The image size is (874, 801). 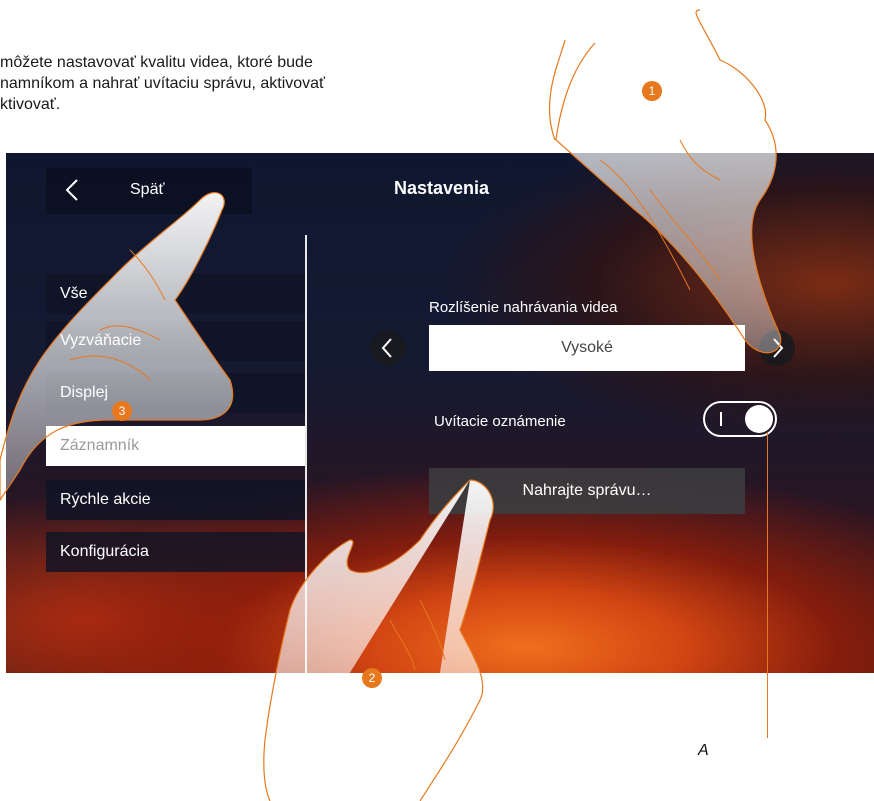 What do you see at coordinates (703, 750) in the screenshot?
I see `annotation-letter-a: A` at bounding box center [703, 750].